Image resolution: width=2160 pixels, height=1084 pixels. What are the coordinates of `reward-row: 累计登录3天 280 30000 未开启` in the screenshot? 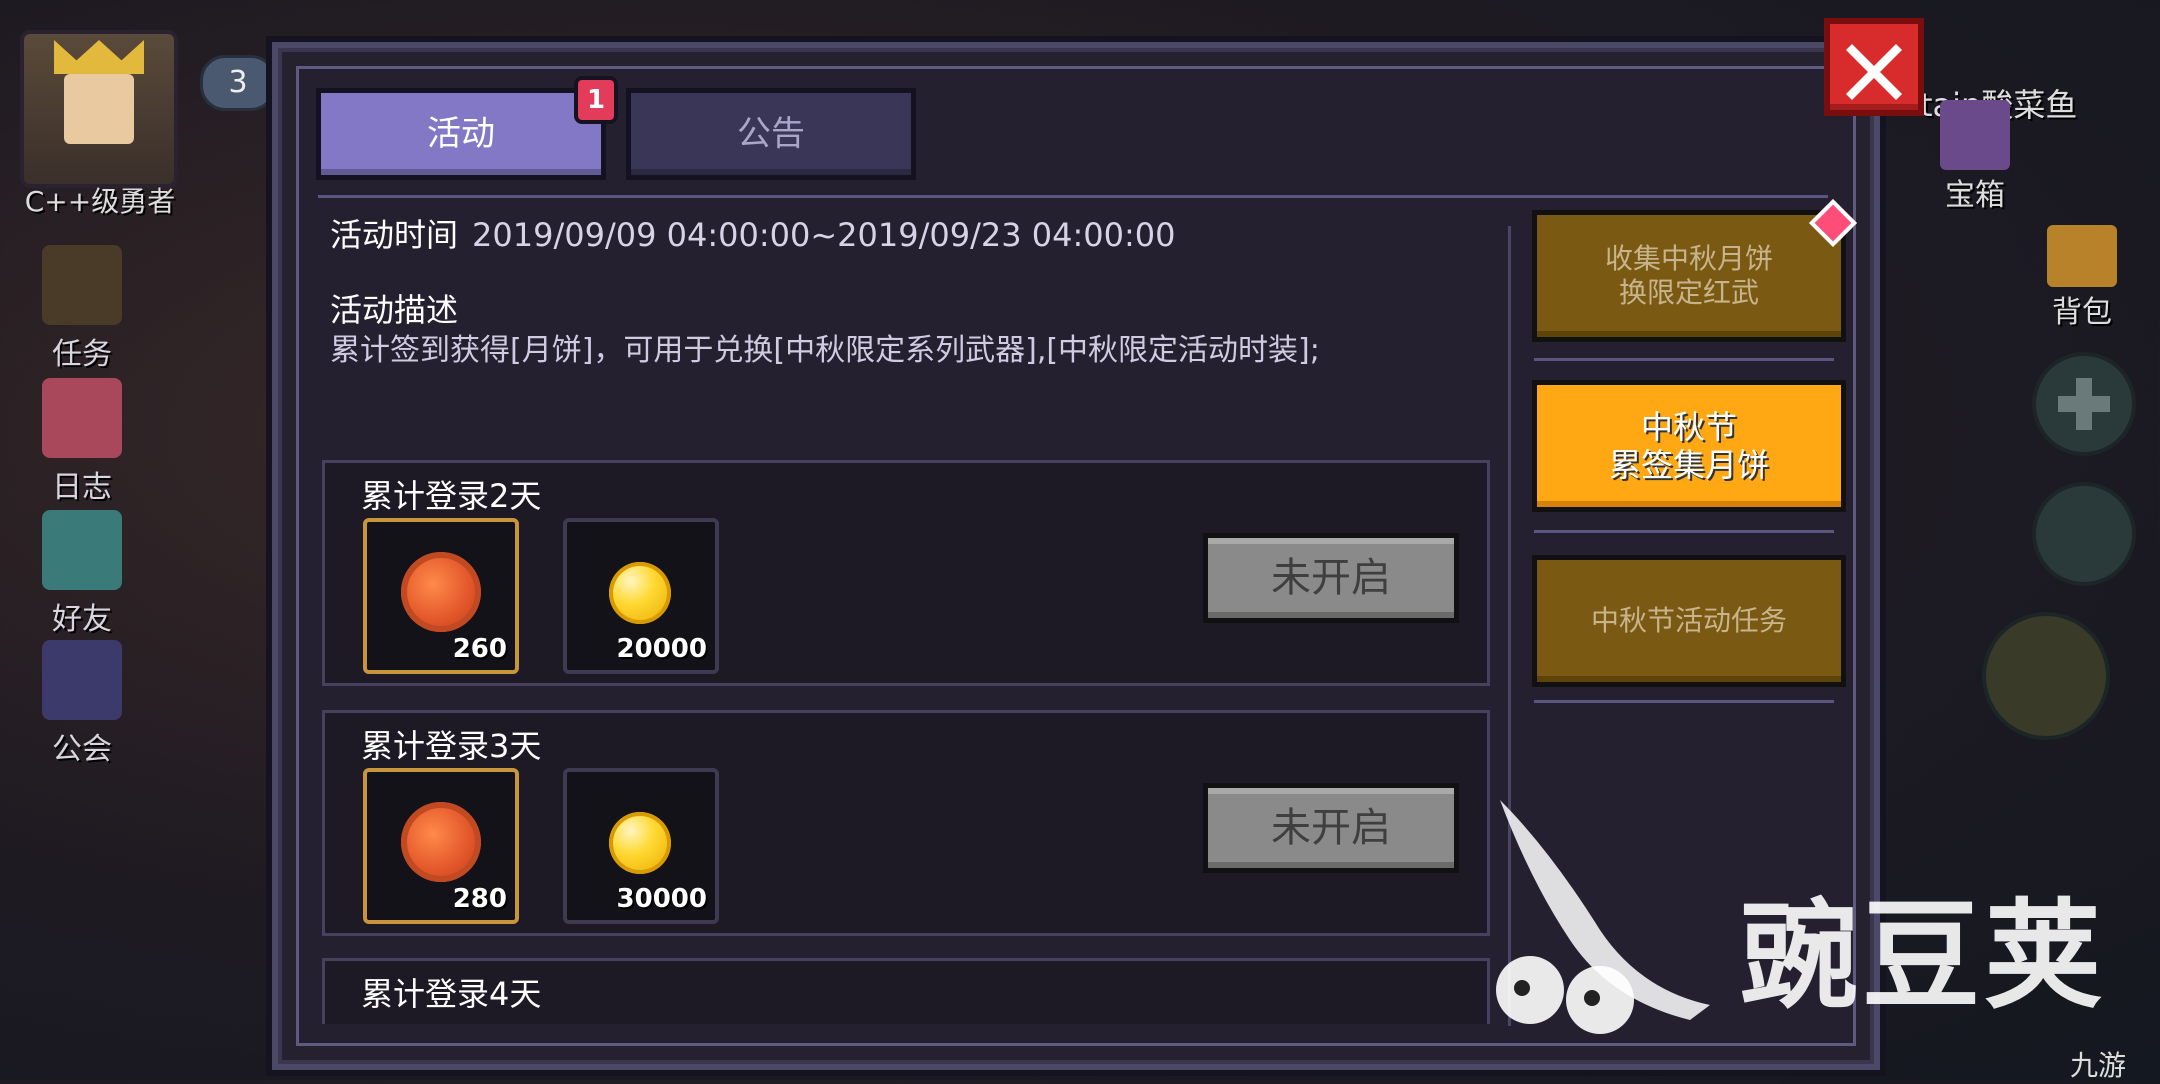 It's located at (906, 823).